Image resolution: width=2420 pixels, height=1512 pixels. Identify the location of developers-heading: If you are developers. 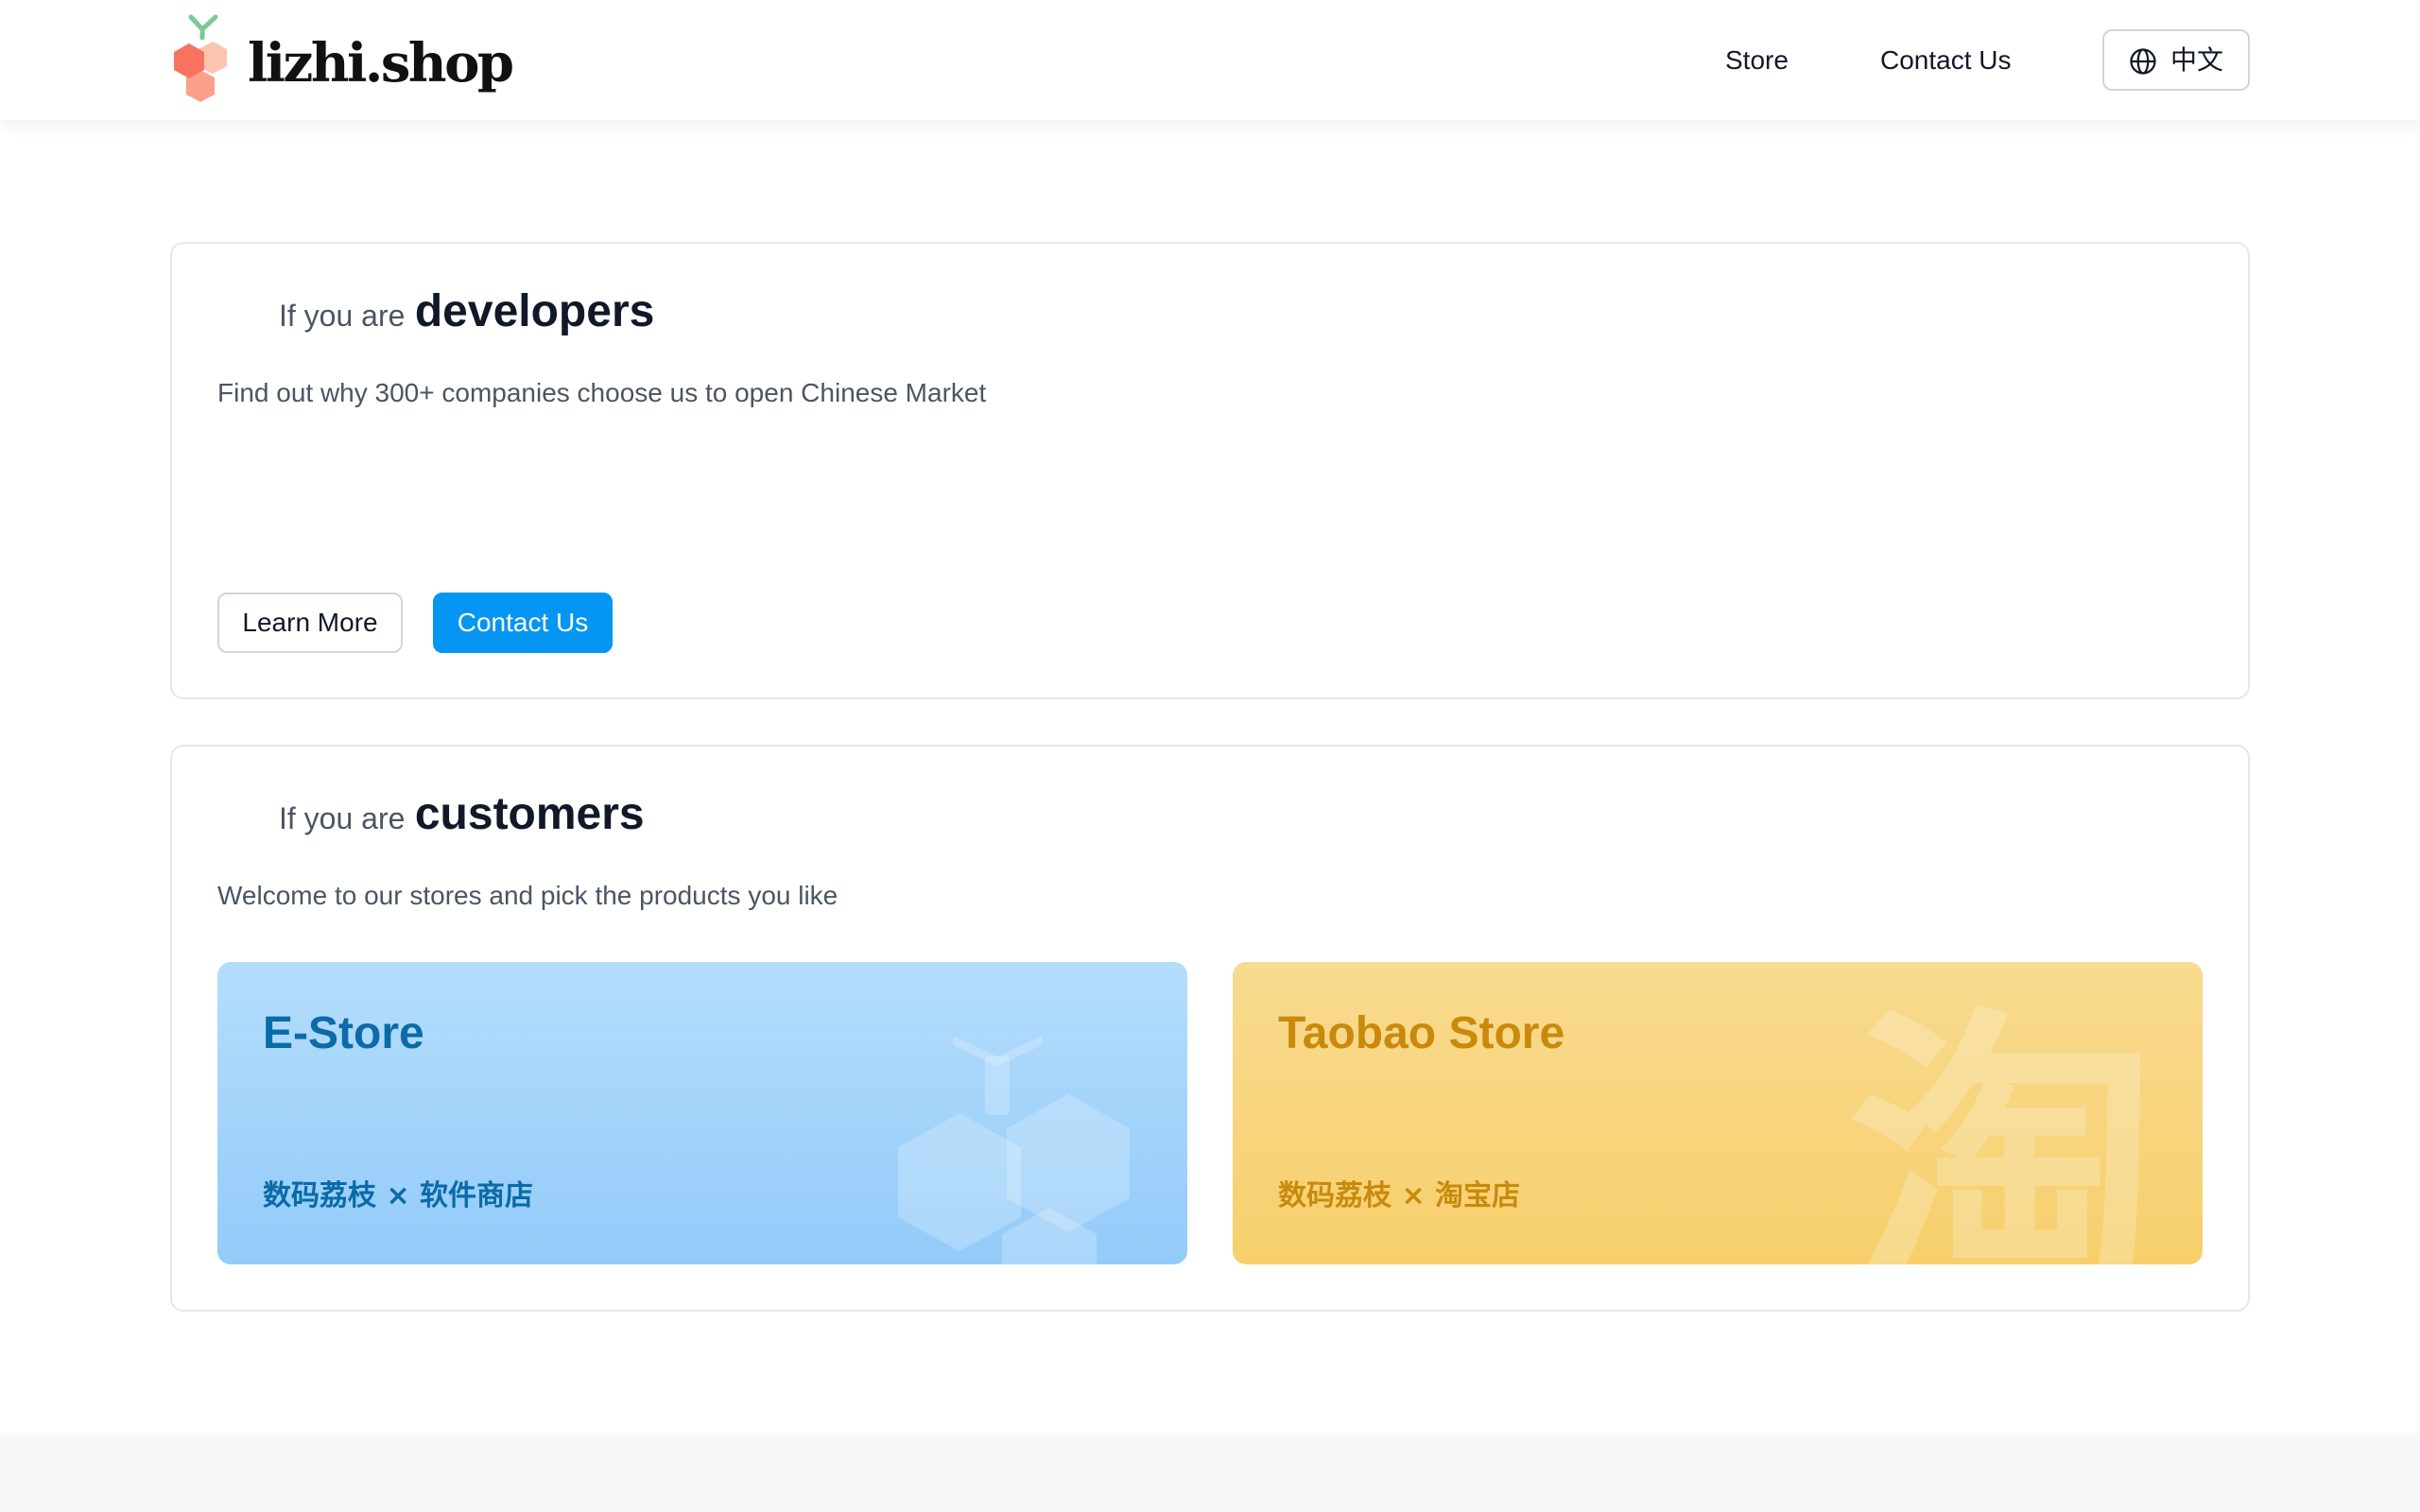
(466, 312).